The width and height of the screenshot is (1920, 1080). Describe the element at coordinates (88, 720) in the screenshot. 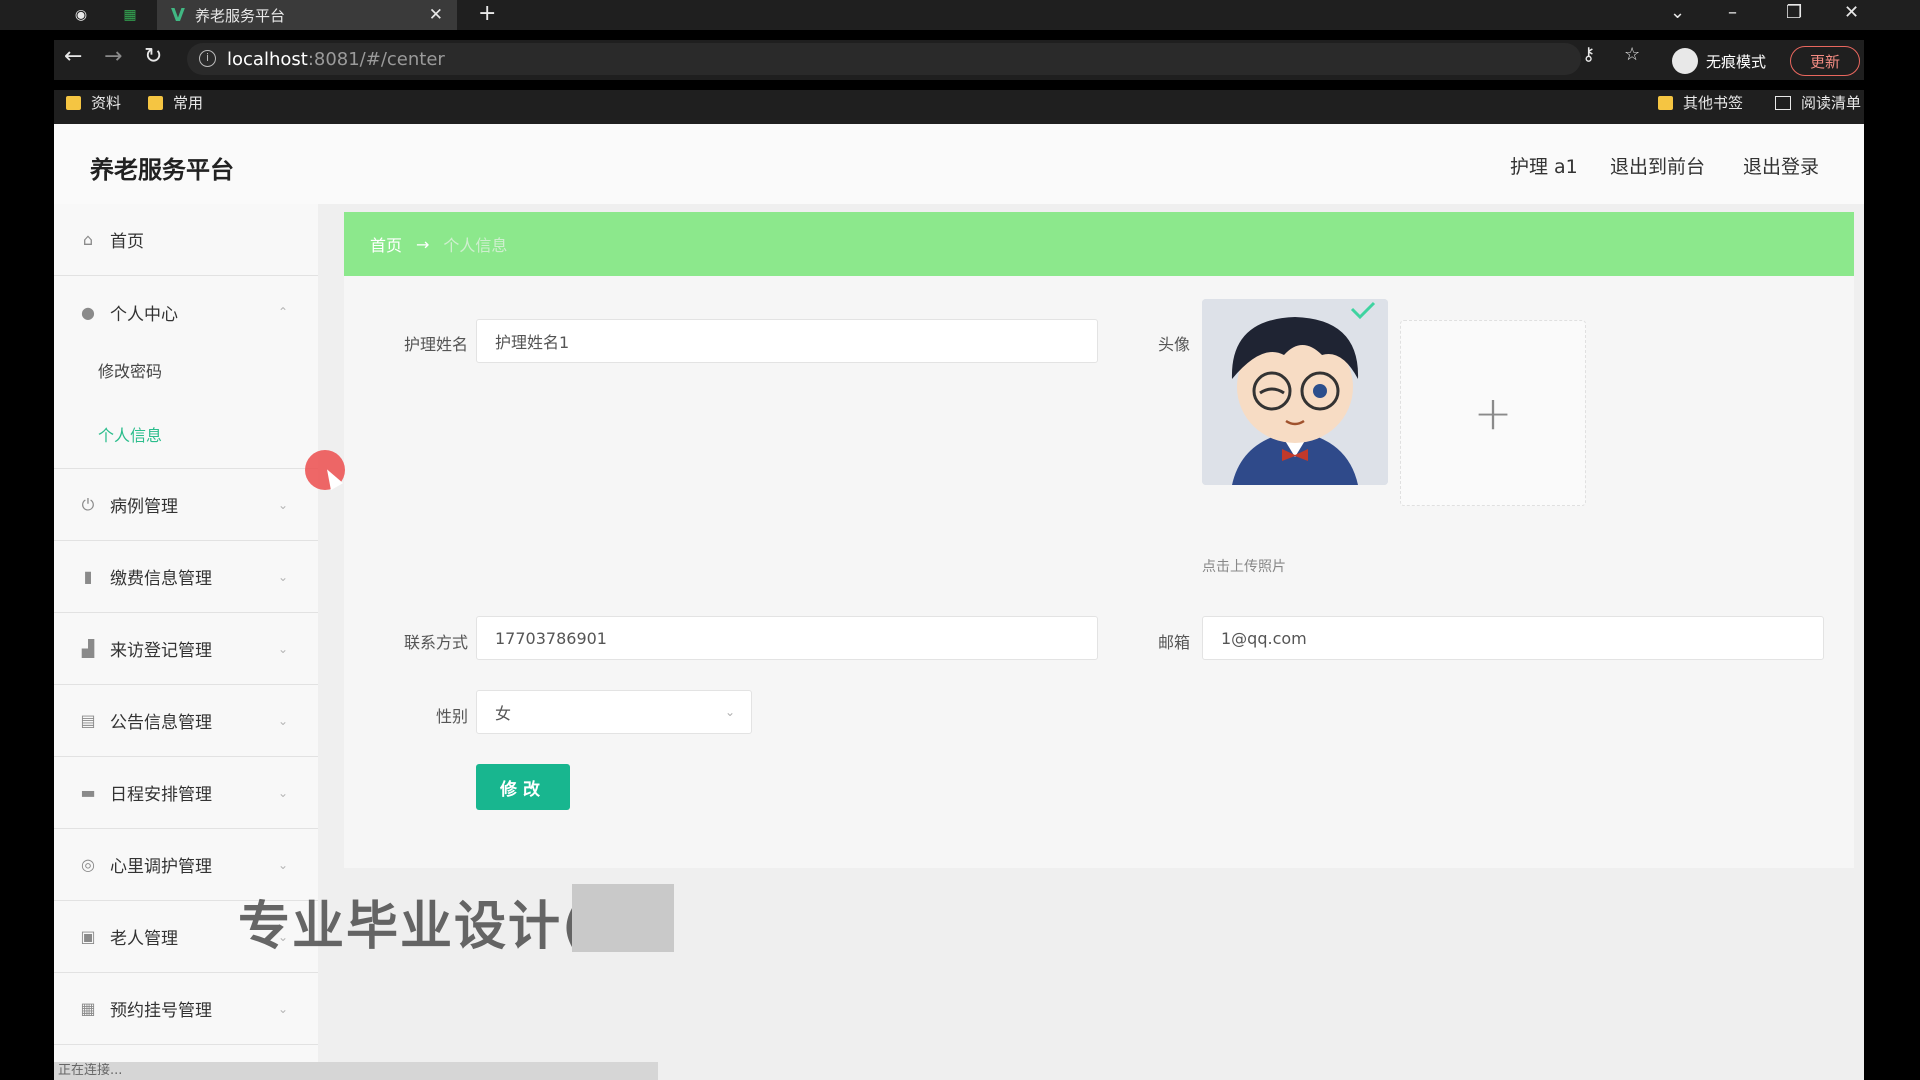

I see `clipboard-icon: ▤` at that location.